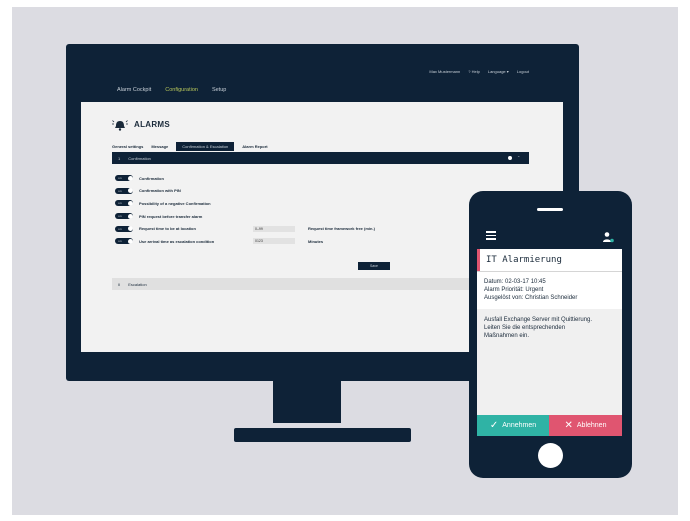 The image size is (690, 521). I want to click on alarm-priority: Alarm Priorität: Urgent, so click(514, 290).